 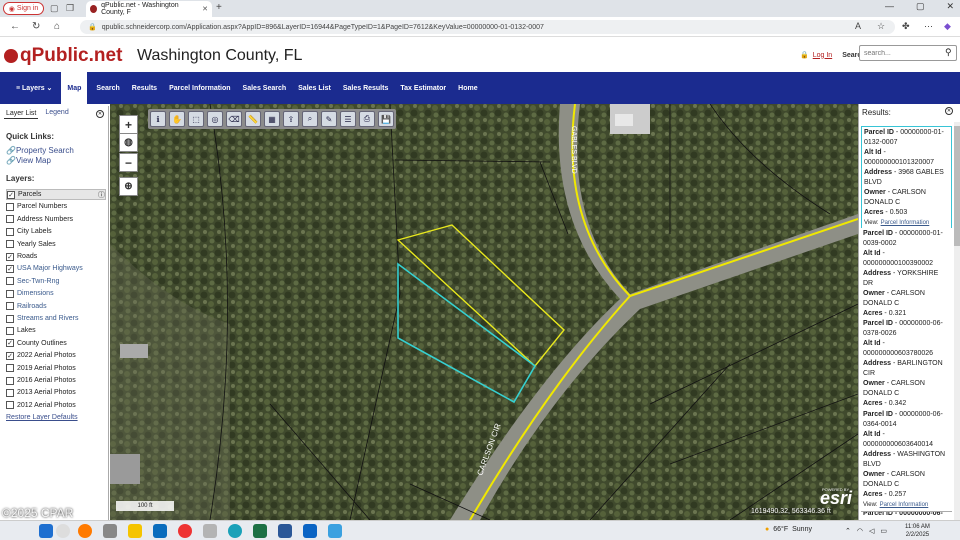 What do you see at coordinates (920, 6) in the screenshot?
I see `maximize-icon: ▢` at bounding box center [920, 6].